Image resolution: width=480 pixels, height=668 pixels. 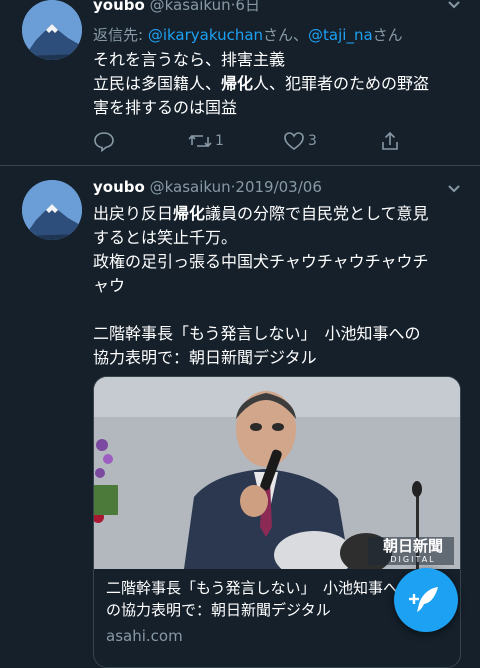 I want to click on reply-user-link: @taji_na, so click(x=340, y=35).